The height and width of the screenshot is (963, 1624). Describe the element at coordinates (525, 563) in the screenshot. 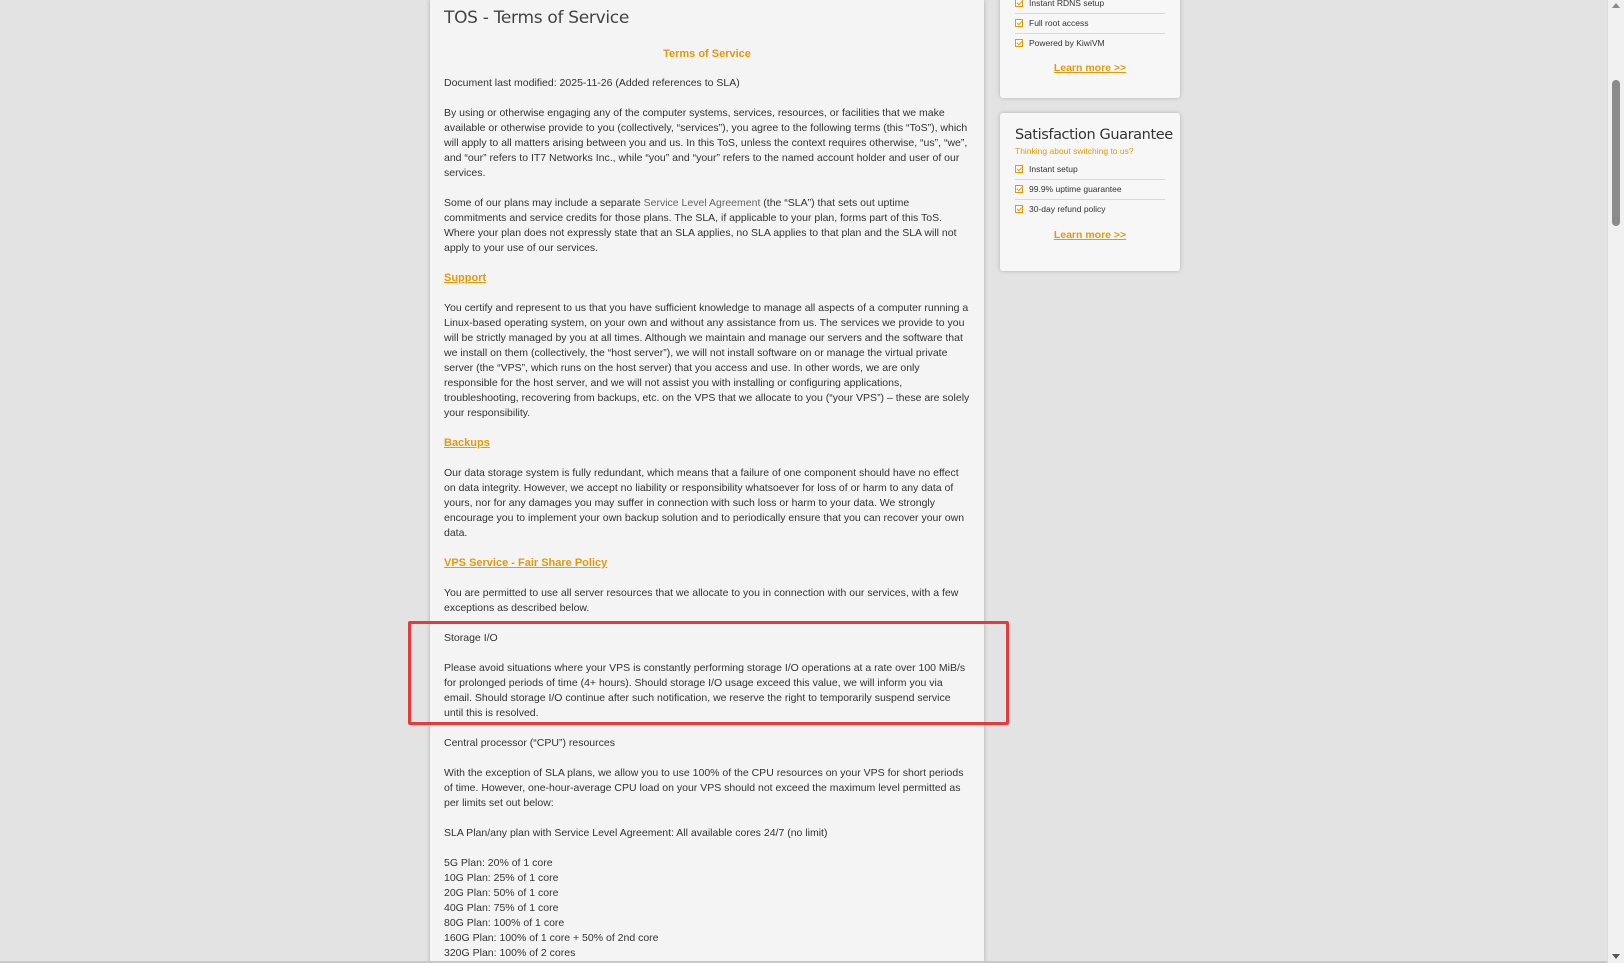

I see `fair-share-section-link: VPS Service - Fair Share Policy` at that location.